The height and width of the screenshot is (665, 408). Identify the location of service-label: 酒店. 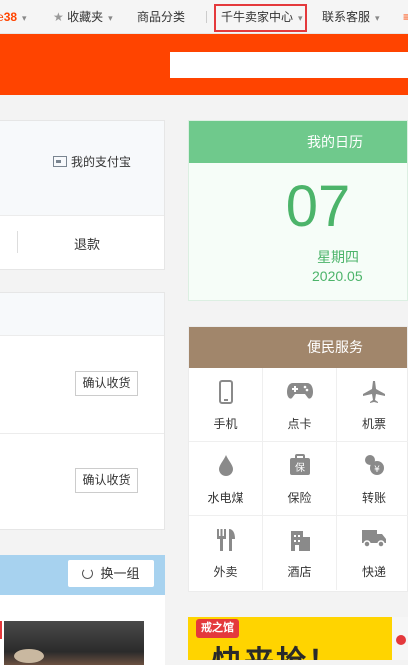
(299, 572).